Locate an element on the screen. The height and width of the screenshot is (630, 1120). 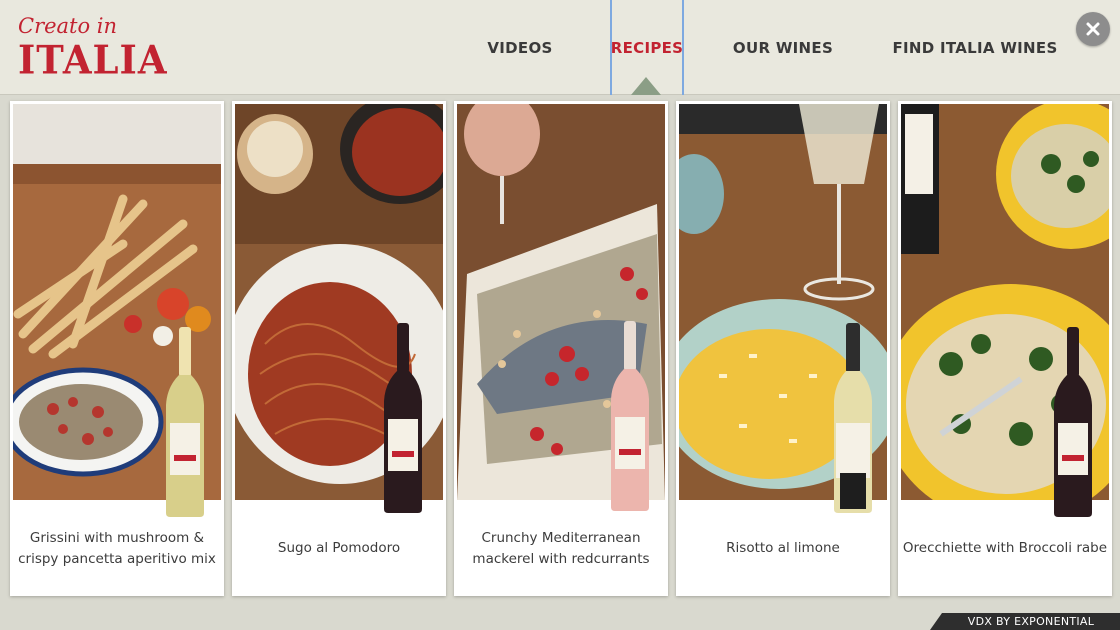
recipe-title: Risotto al limone is located at coordinates (783, 548).